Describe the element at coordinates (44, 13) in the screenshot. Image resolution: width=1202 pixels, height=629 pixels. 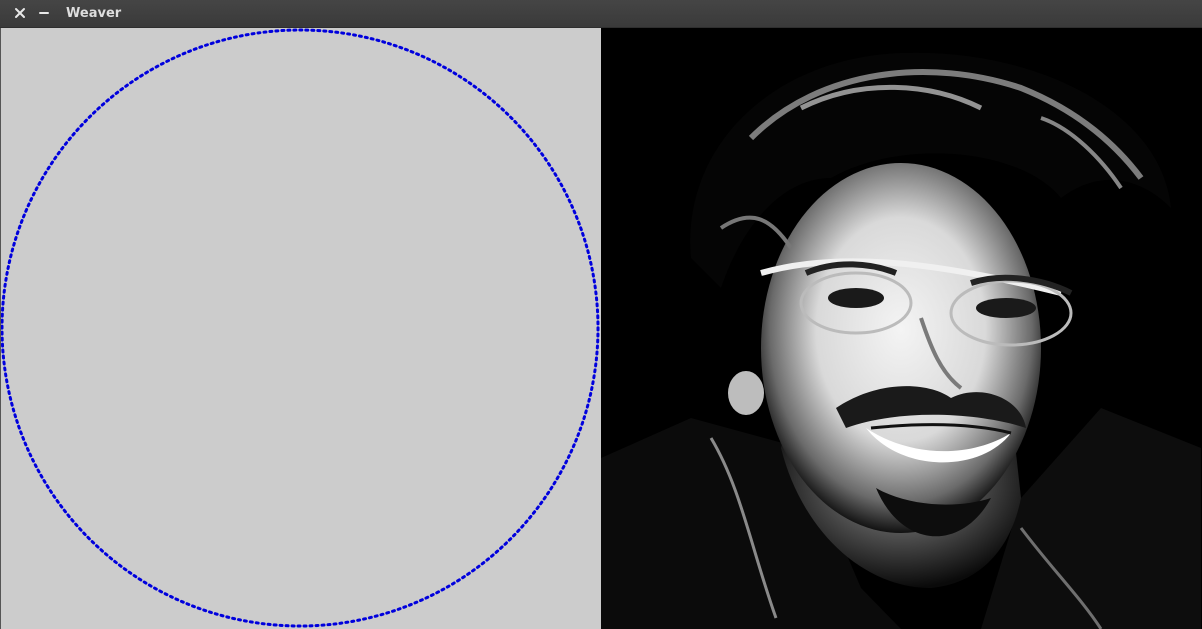
I see `minimize-icon` at that location.